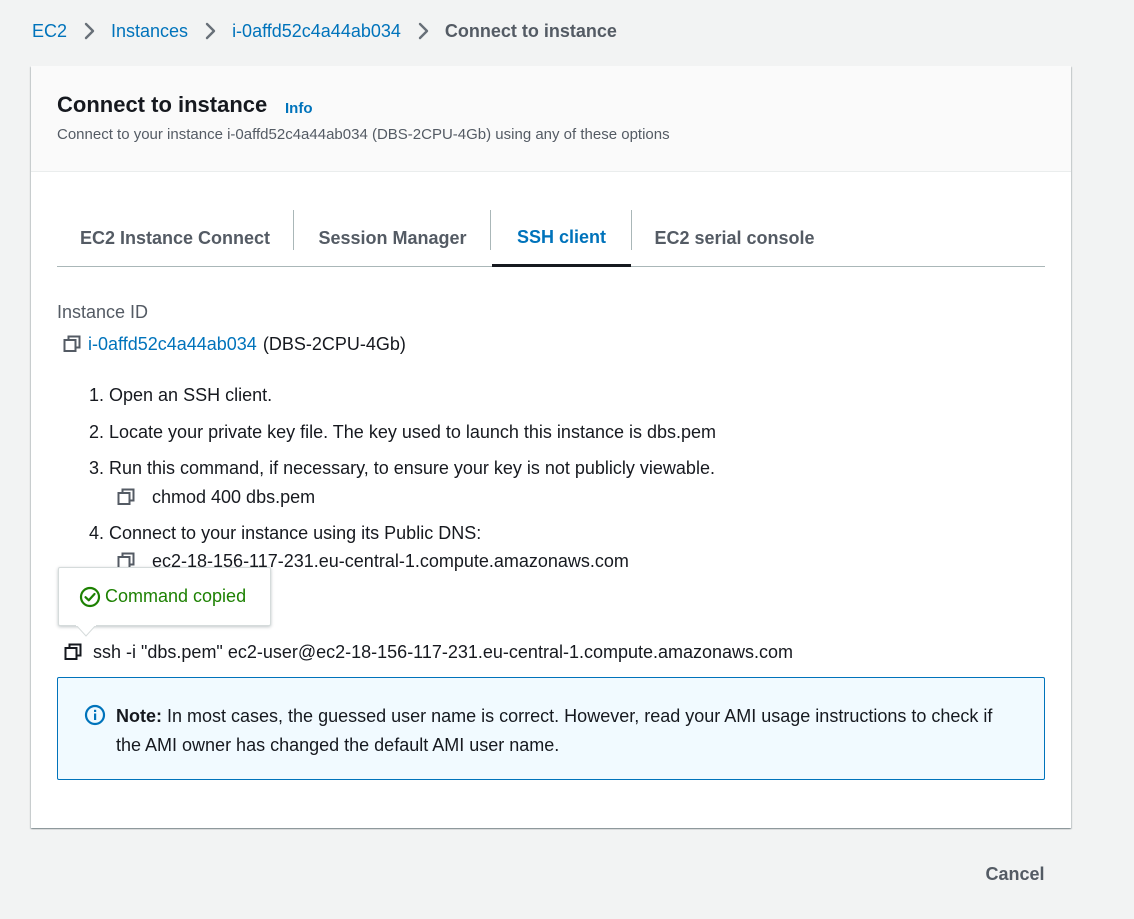 Image resolution: width=1134 pixels, height=919 pixels. What do you see at coordinates (149, 31) in the screenshot?
I see `breadcrumb-instances: Instances` at bounding box center [149, 31].